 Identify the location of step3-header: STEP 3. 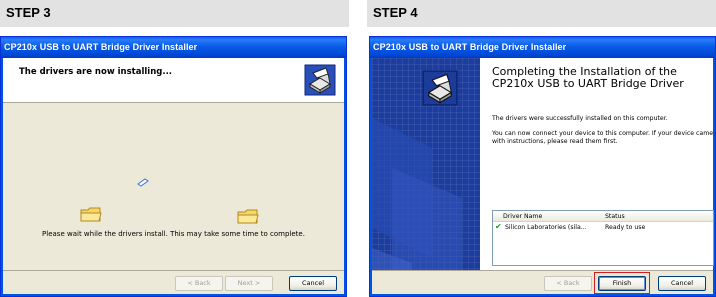
(174, 13).